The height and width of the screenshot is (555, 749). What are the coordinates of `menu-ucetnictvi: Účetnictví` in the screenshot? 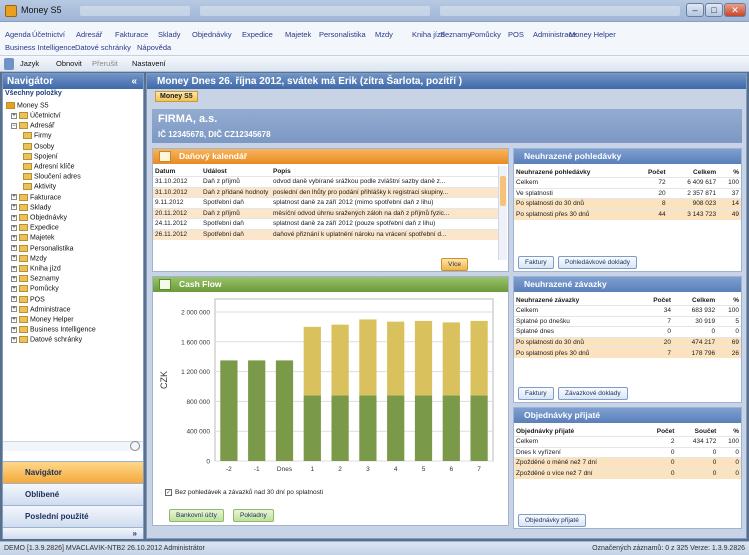 It's located at (48, 34).